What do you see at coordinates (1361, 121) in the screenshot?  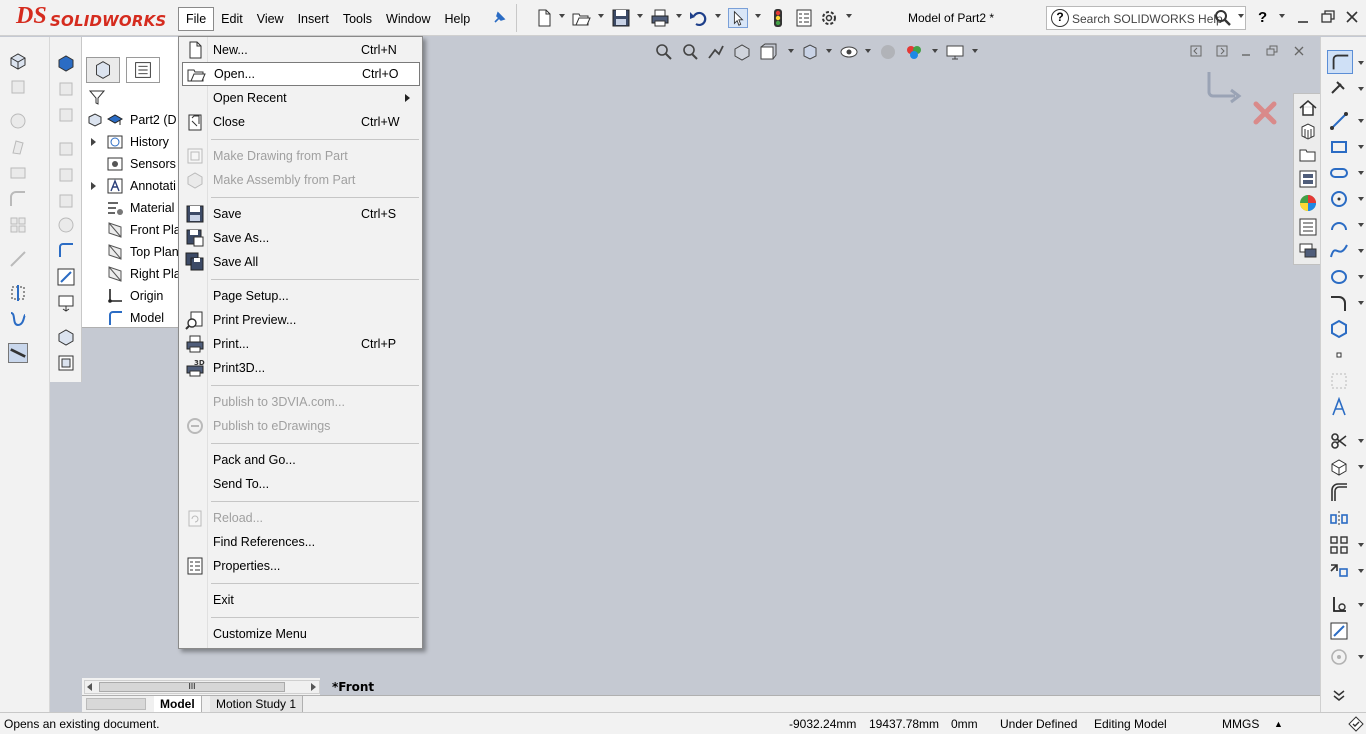 I see `line-dropdown` at bounding box center [1361, 121].